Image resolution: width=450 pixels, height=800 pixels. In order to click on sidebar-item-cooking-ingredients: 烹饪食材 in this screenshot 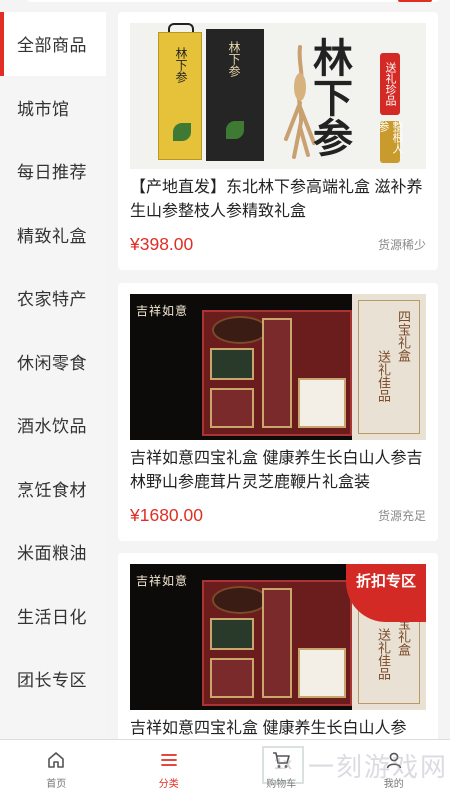, I will do `click(53, 489)`.